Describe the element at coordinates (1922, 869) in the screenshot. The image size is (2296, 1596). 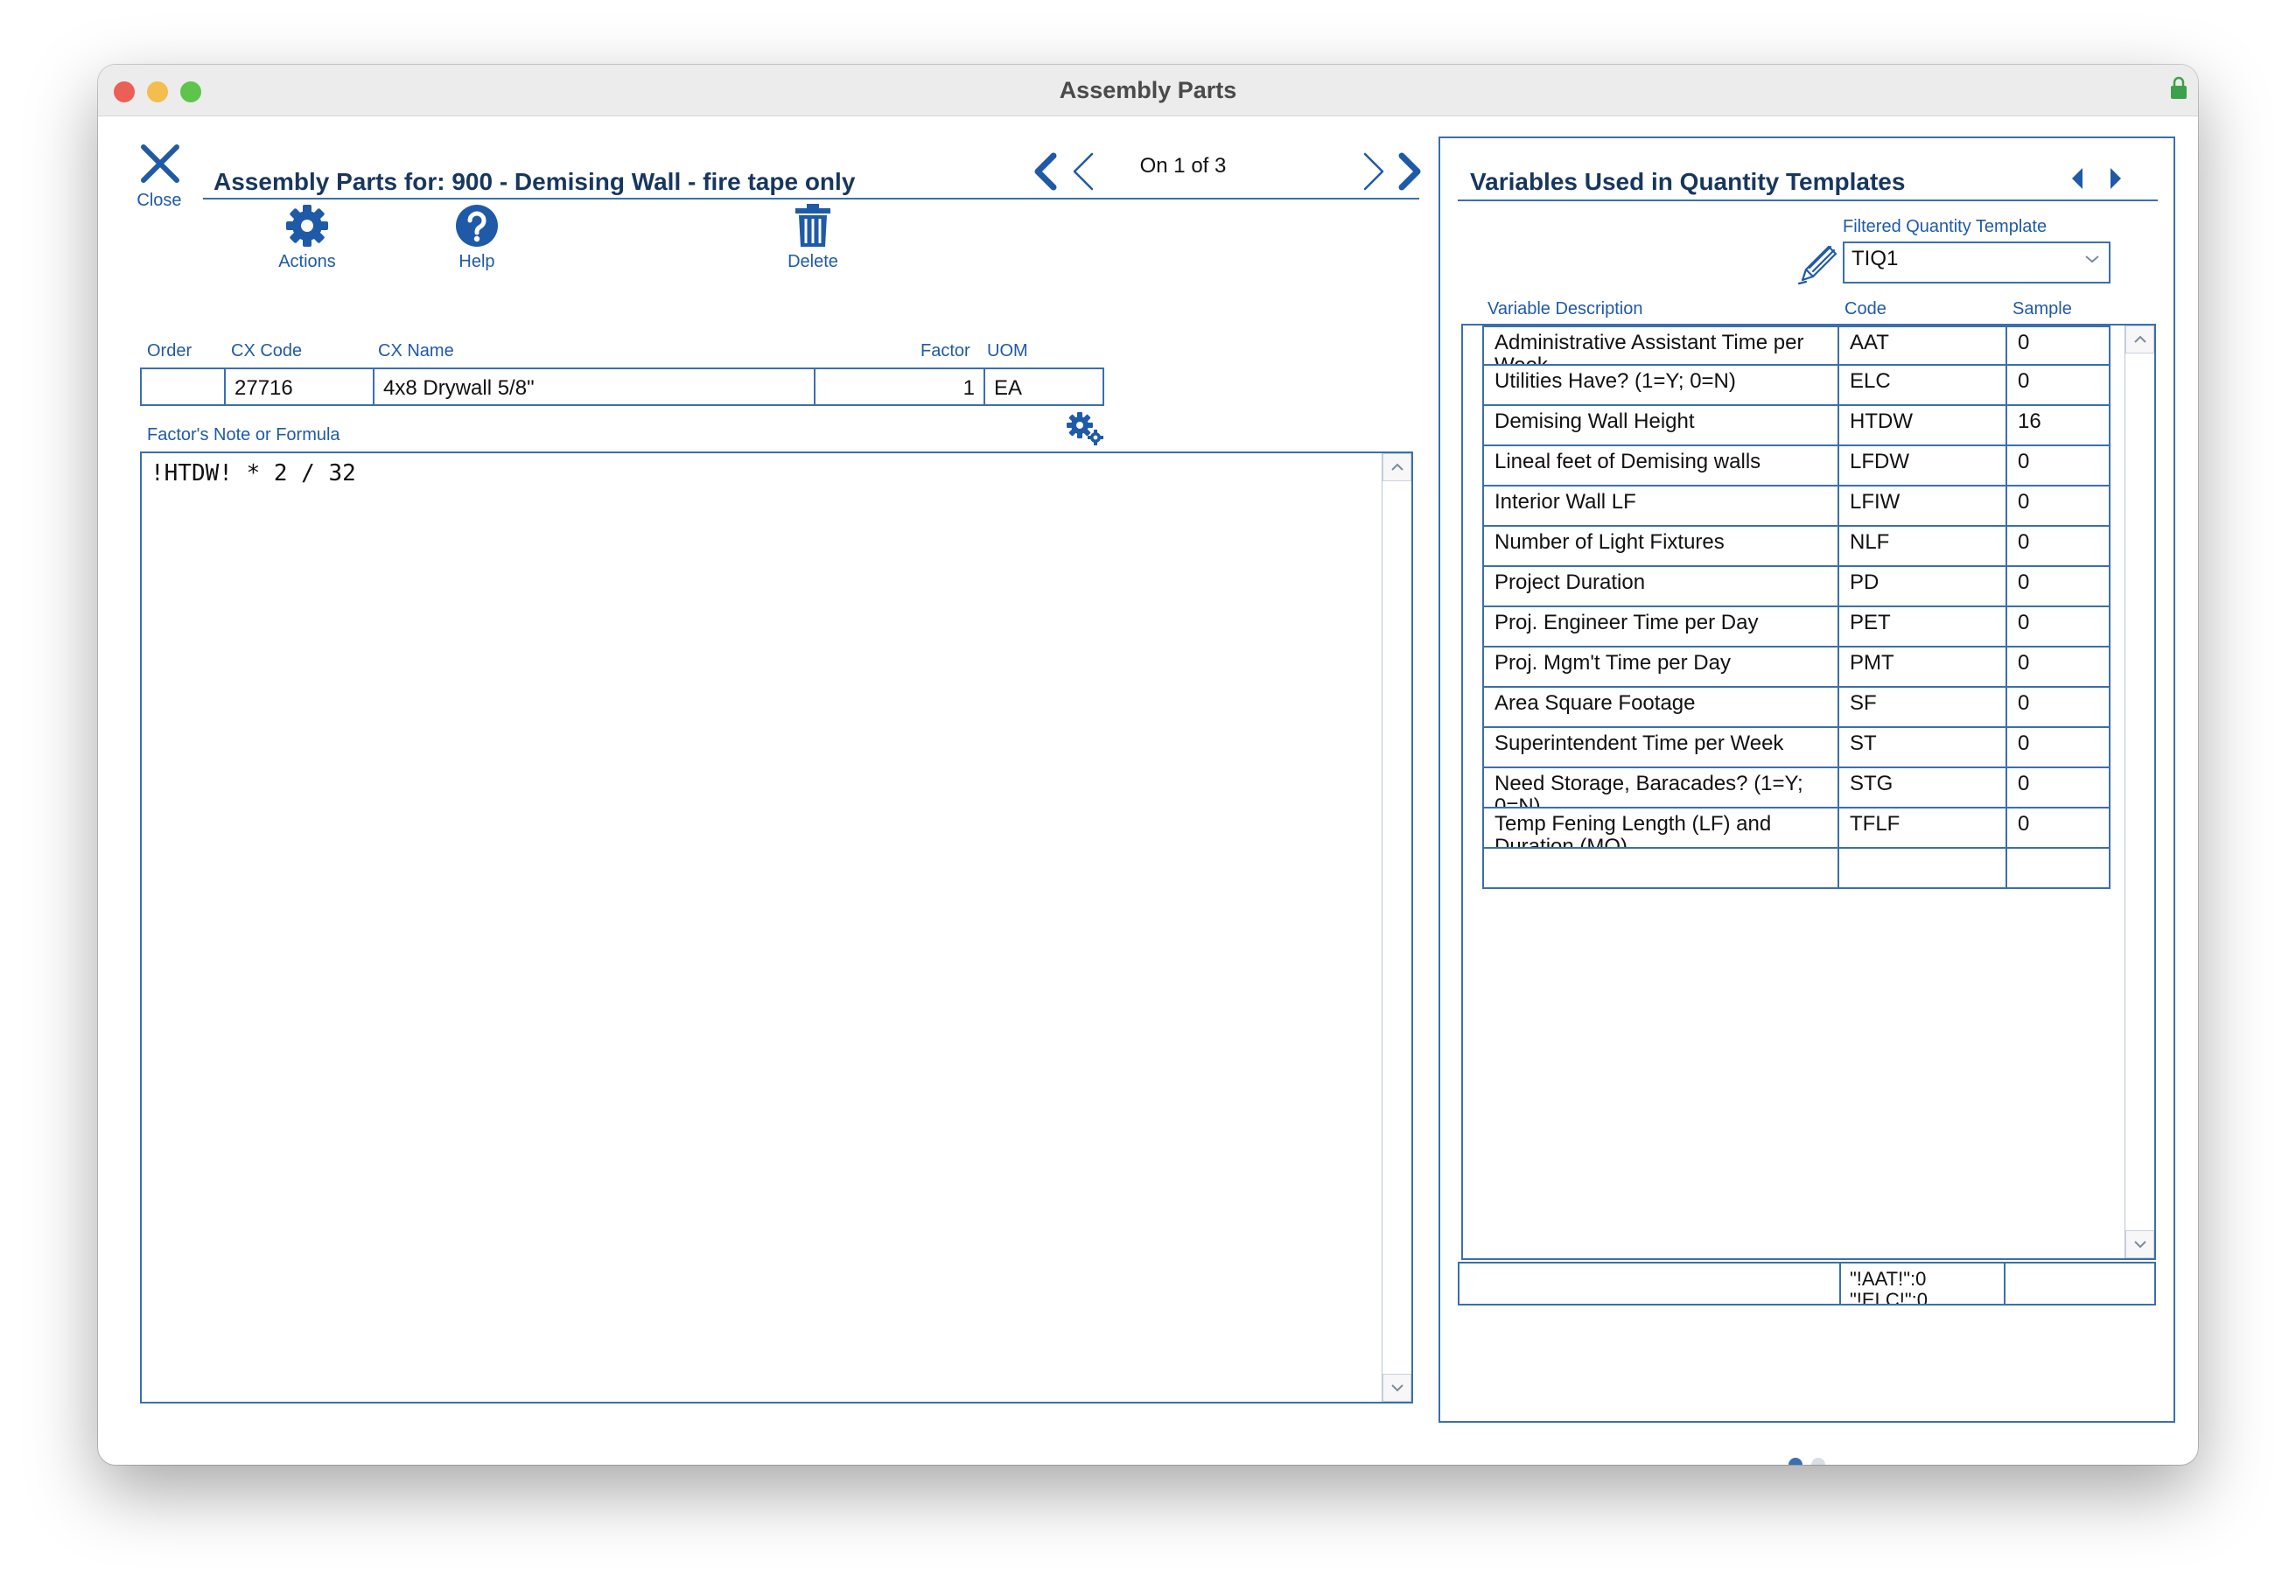
I see `code-cell` at that location.